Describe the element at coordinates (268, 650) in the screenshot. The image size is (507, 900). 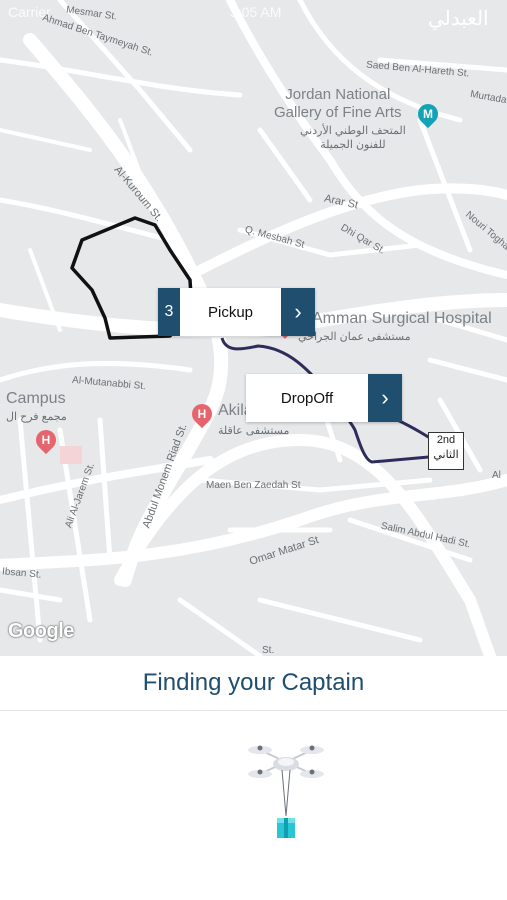
I see `street-label: St.` at that location.